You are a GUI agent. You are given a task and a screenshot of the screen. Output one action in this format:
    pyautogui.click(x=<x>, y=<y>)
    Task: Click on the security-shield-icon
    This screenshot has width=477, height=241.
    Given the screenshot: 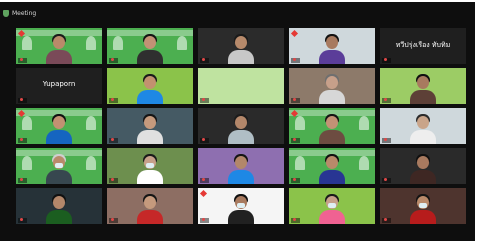 What is the action you would take?
    pyautogui.click(x=6, y=13)
    